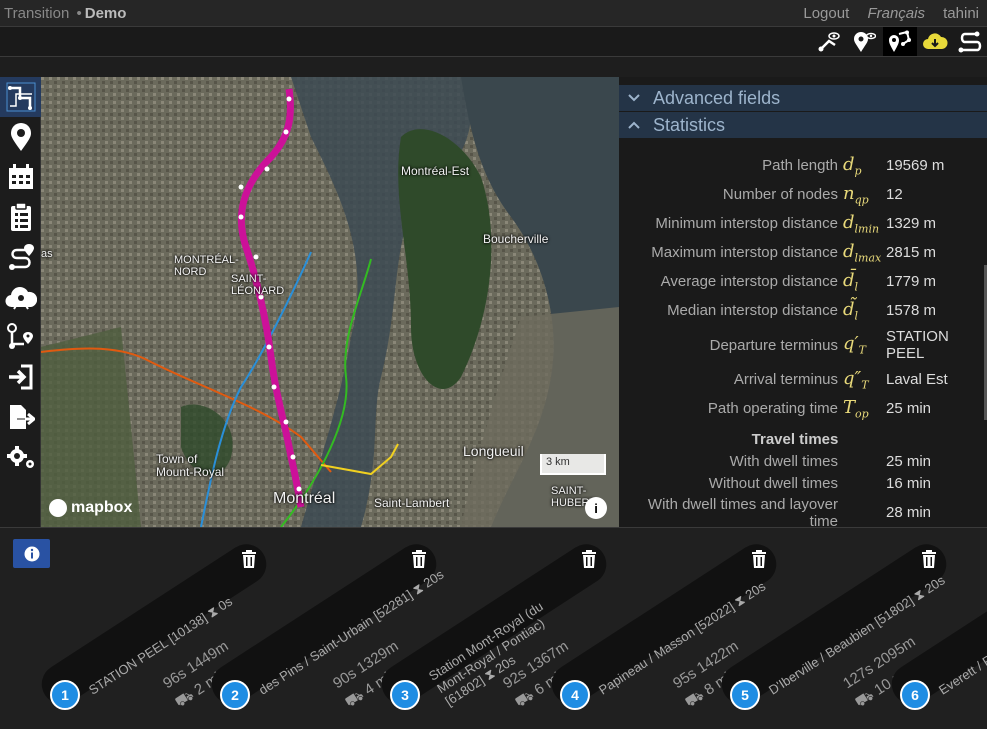 This screenshot has height=729, width=987. Describe the element at coordinates (795, 439) in the screenshot. I see `travel-times-title: Travel times` at that location.